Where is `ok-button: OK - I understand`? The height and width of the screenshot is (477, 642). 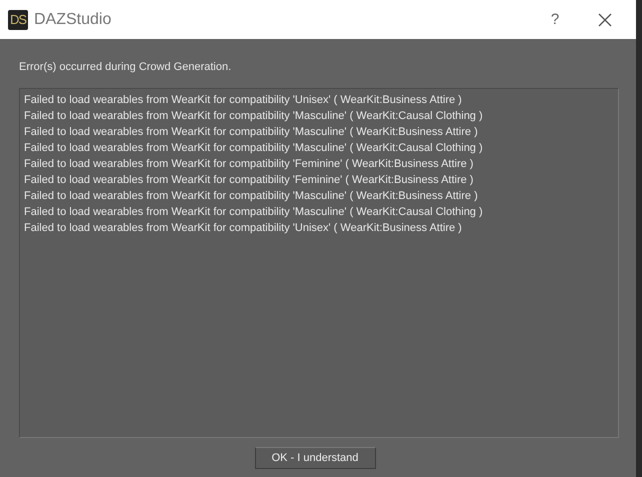 ok-button: OK - I understand is located at coordinates (315, 458).